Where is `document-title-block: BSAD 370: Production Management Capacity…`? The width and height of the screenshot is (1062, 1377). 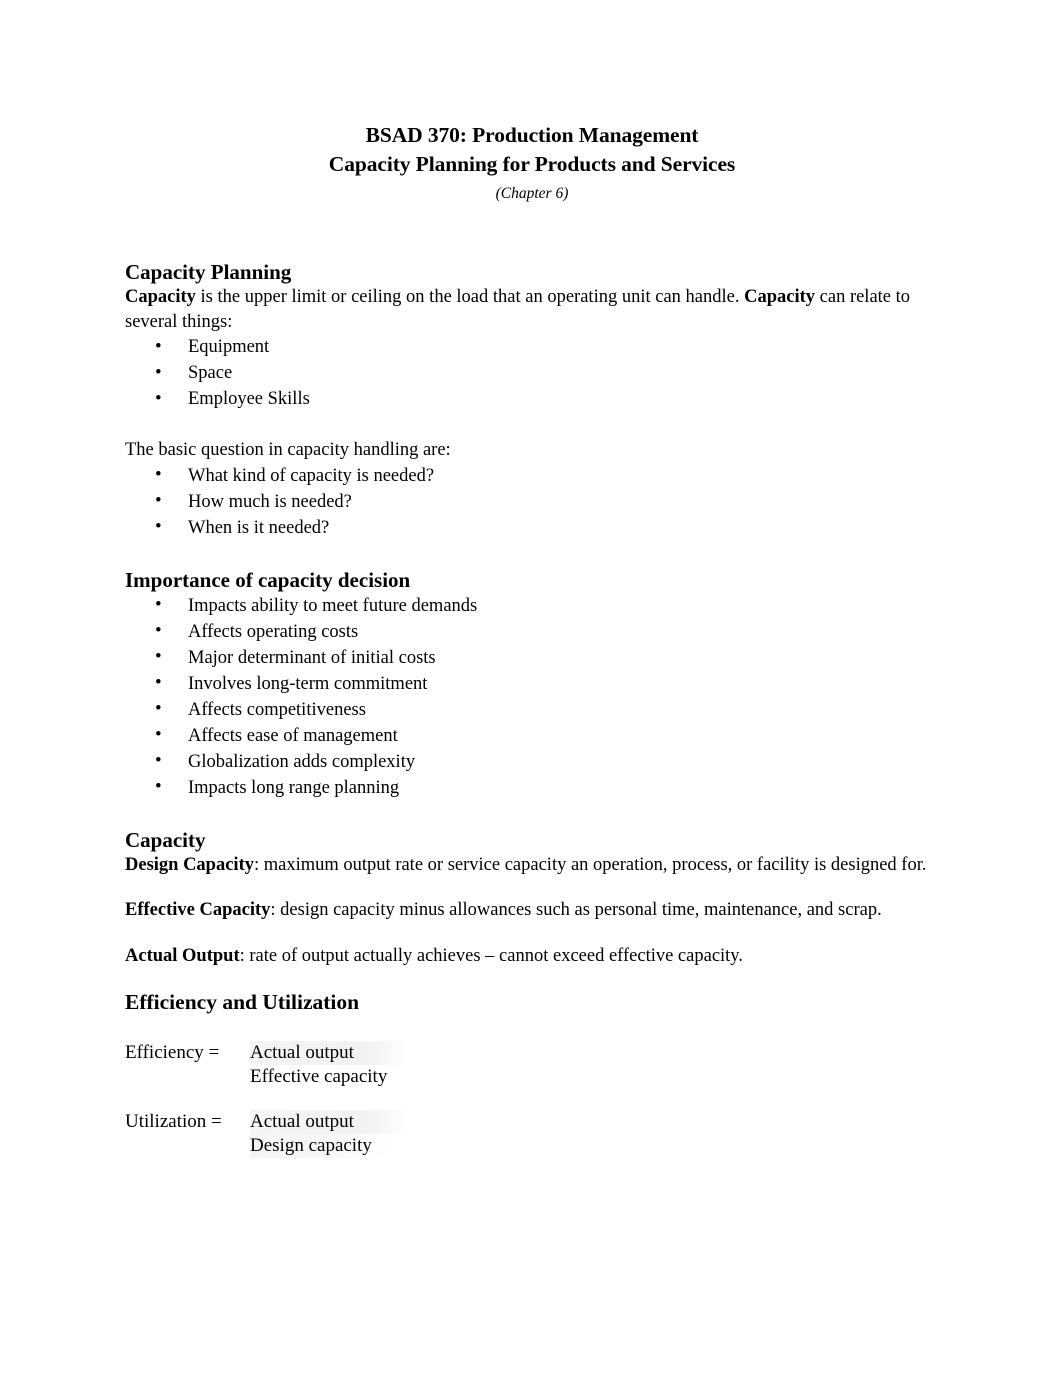
document-title-block: BSAD 370: Production Management Capacity… is located at coordinates (532, 102).